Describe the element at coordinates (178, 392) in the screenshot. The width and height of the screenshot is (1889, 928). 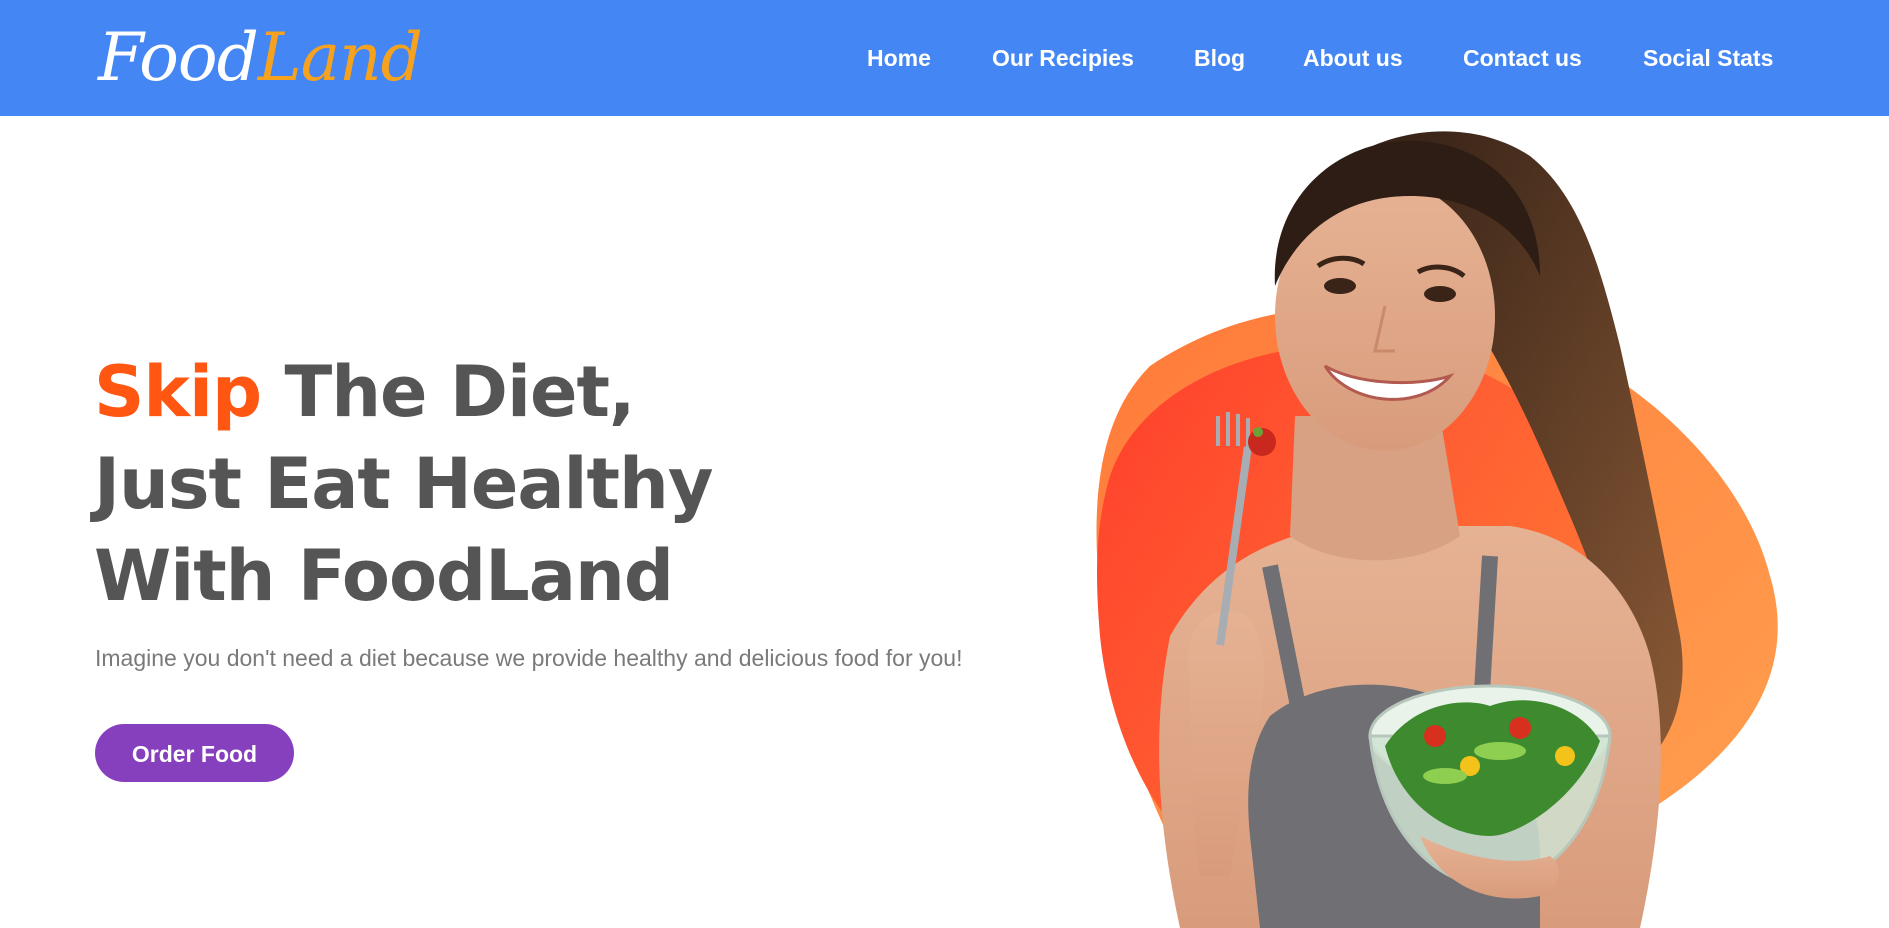
I see `headline-accent-word: Skip` at that location.